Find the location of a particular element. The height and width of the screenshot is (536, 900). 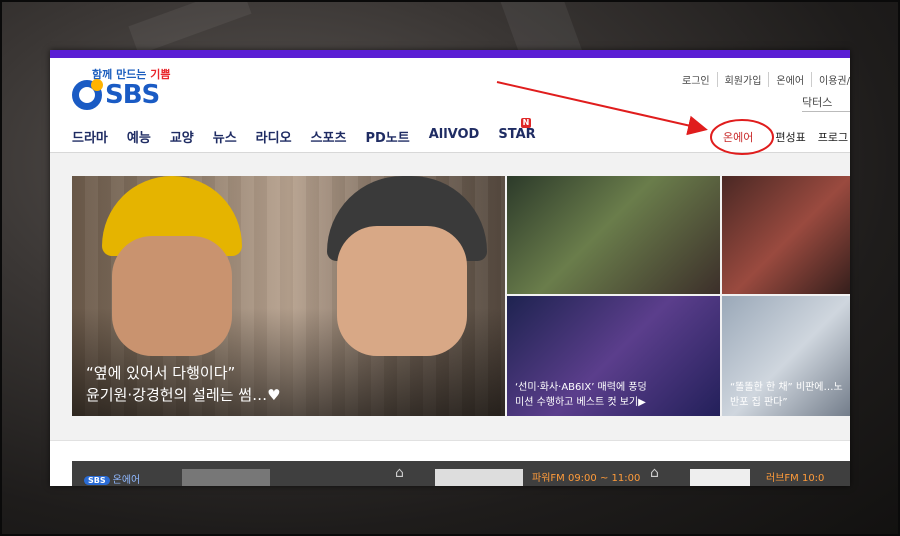

nav-radio: 라디오 is located at coordinates (274, 136).